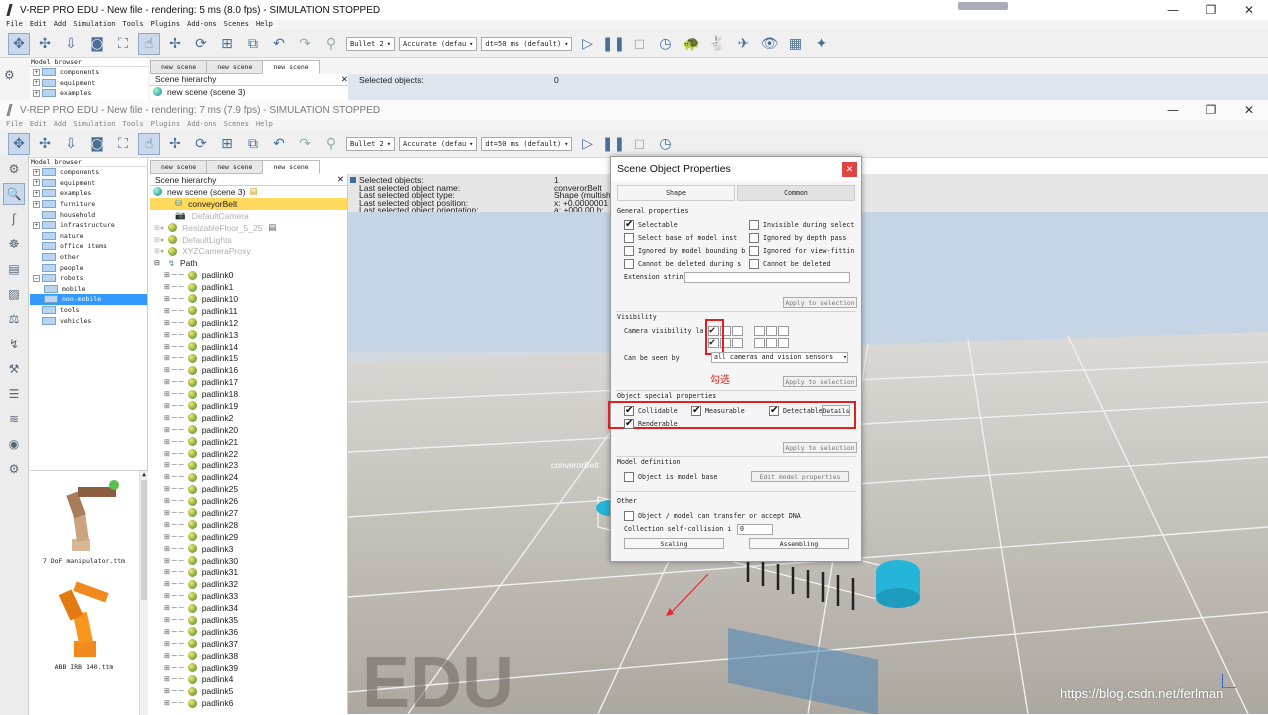 This screenshot has width=1268, height=715. I want to click on close-icon: ✕, so click(340, 179).